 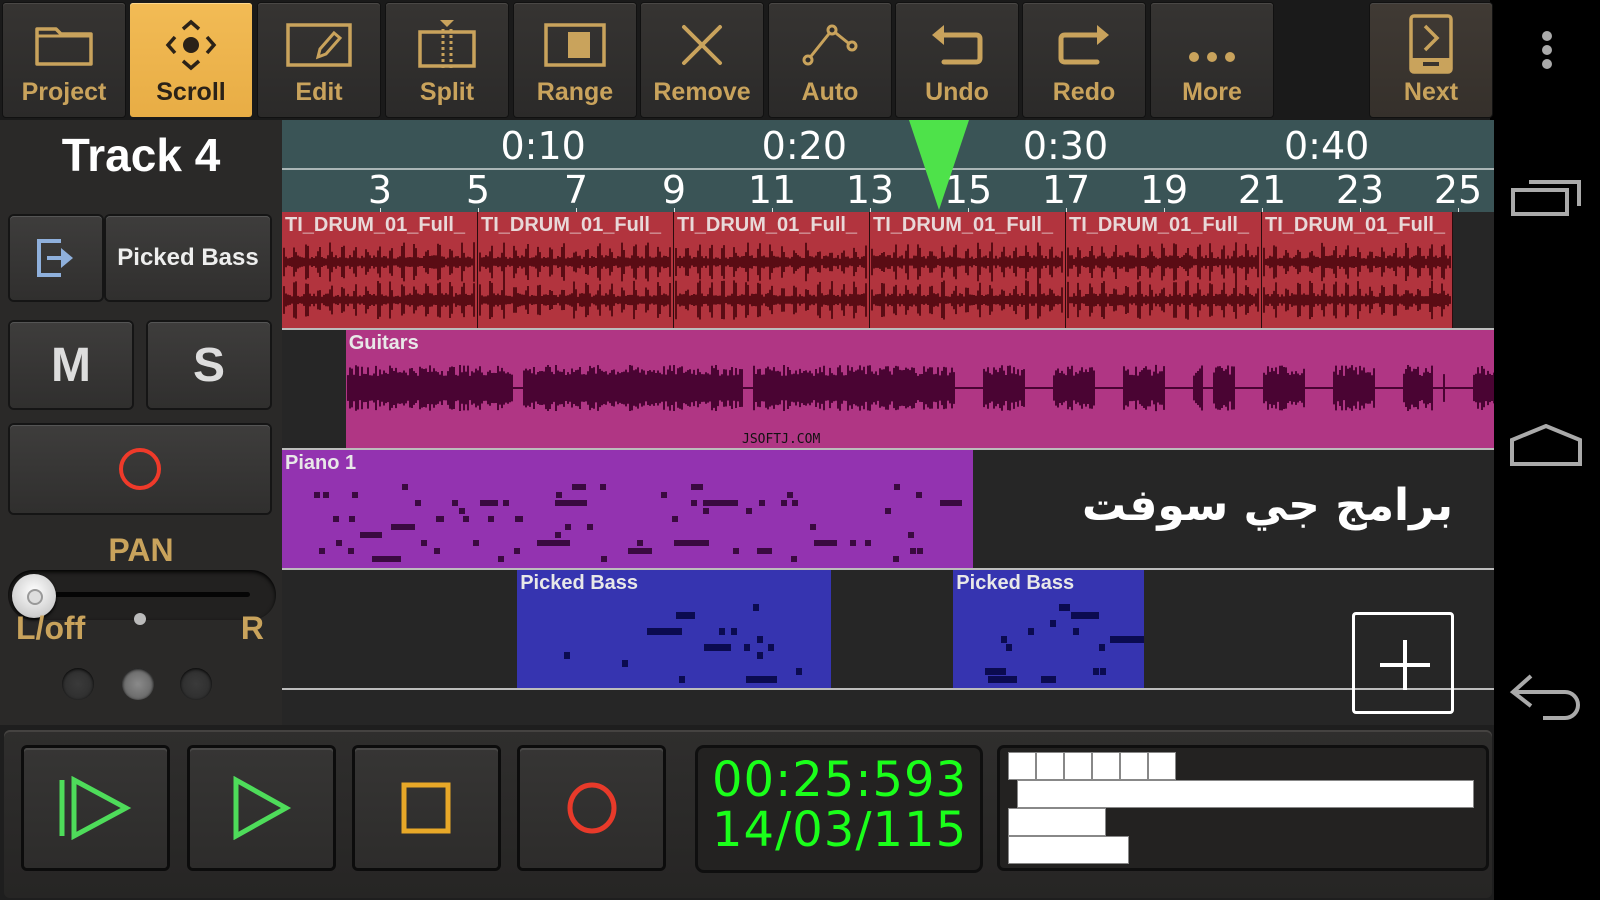 I want to click on undo-tool-button: Undo, so click(x=957, y=60).